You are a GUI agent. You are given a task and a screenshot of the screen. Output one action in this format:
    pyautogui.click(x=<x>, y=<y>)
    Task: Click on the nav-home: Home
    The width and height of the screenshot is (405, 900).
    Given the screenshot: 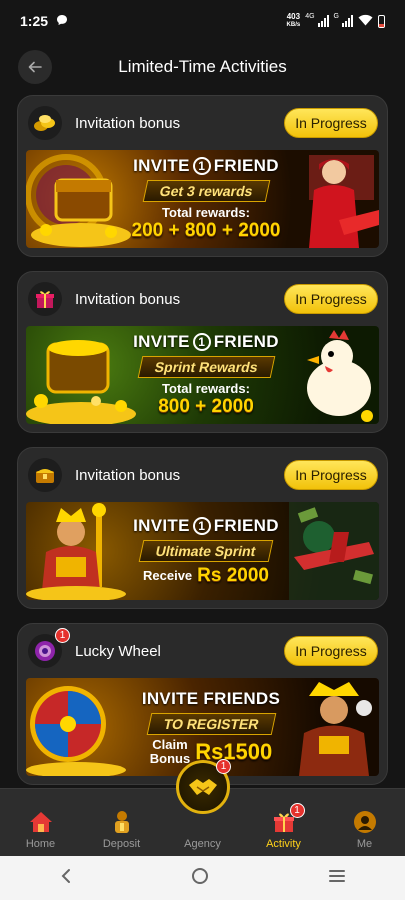 What is the action you would take?
    pyautogui.click(x=41, y=829)
    